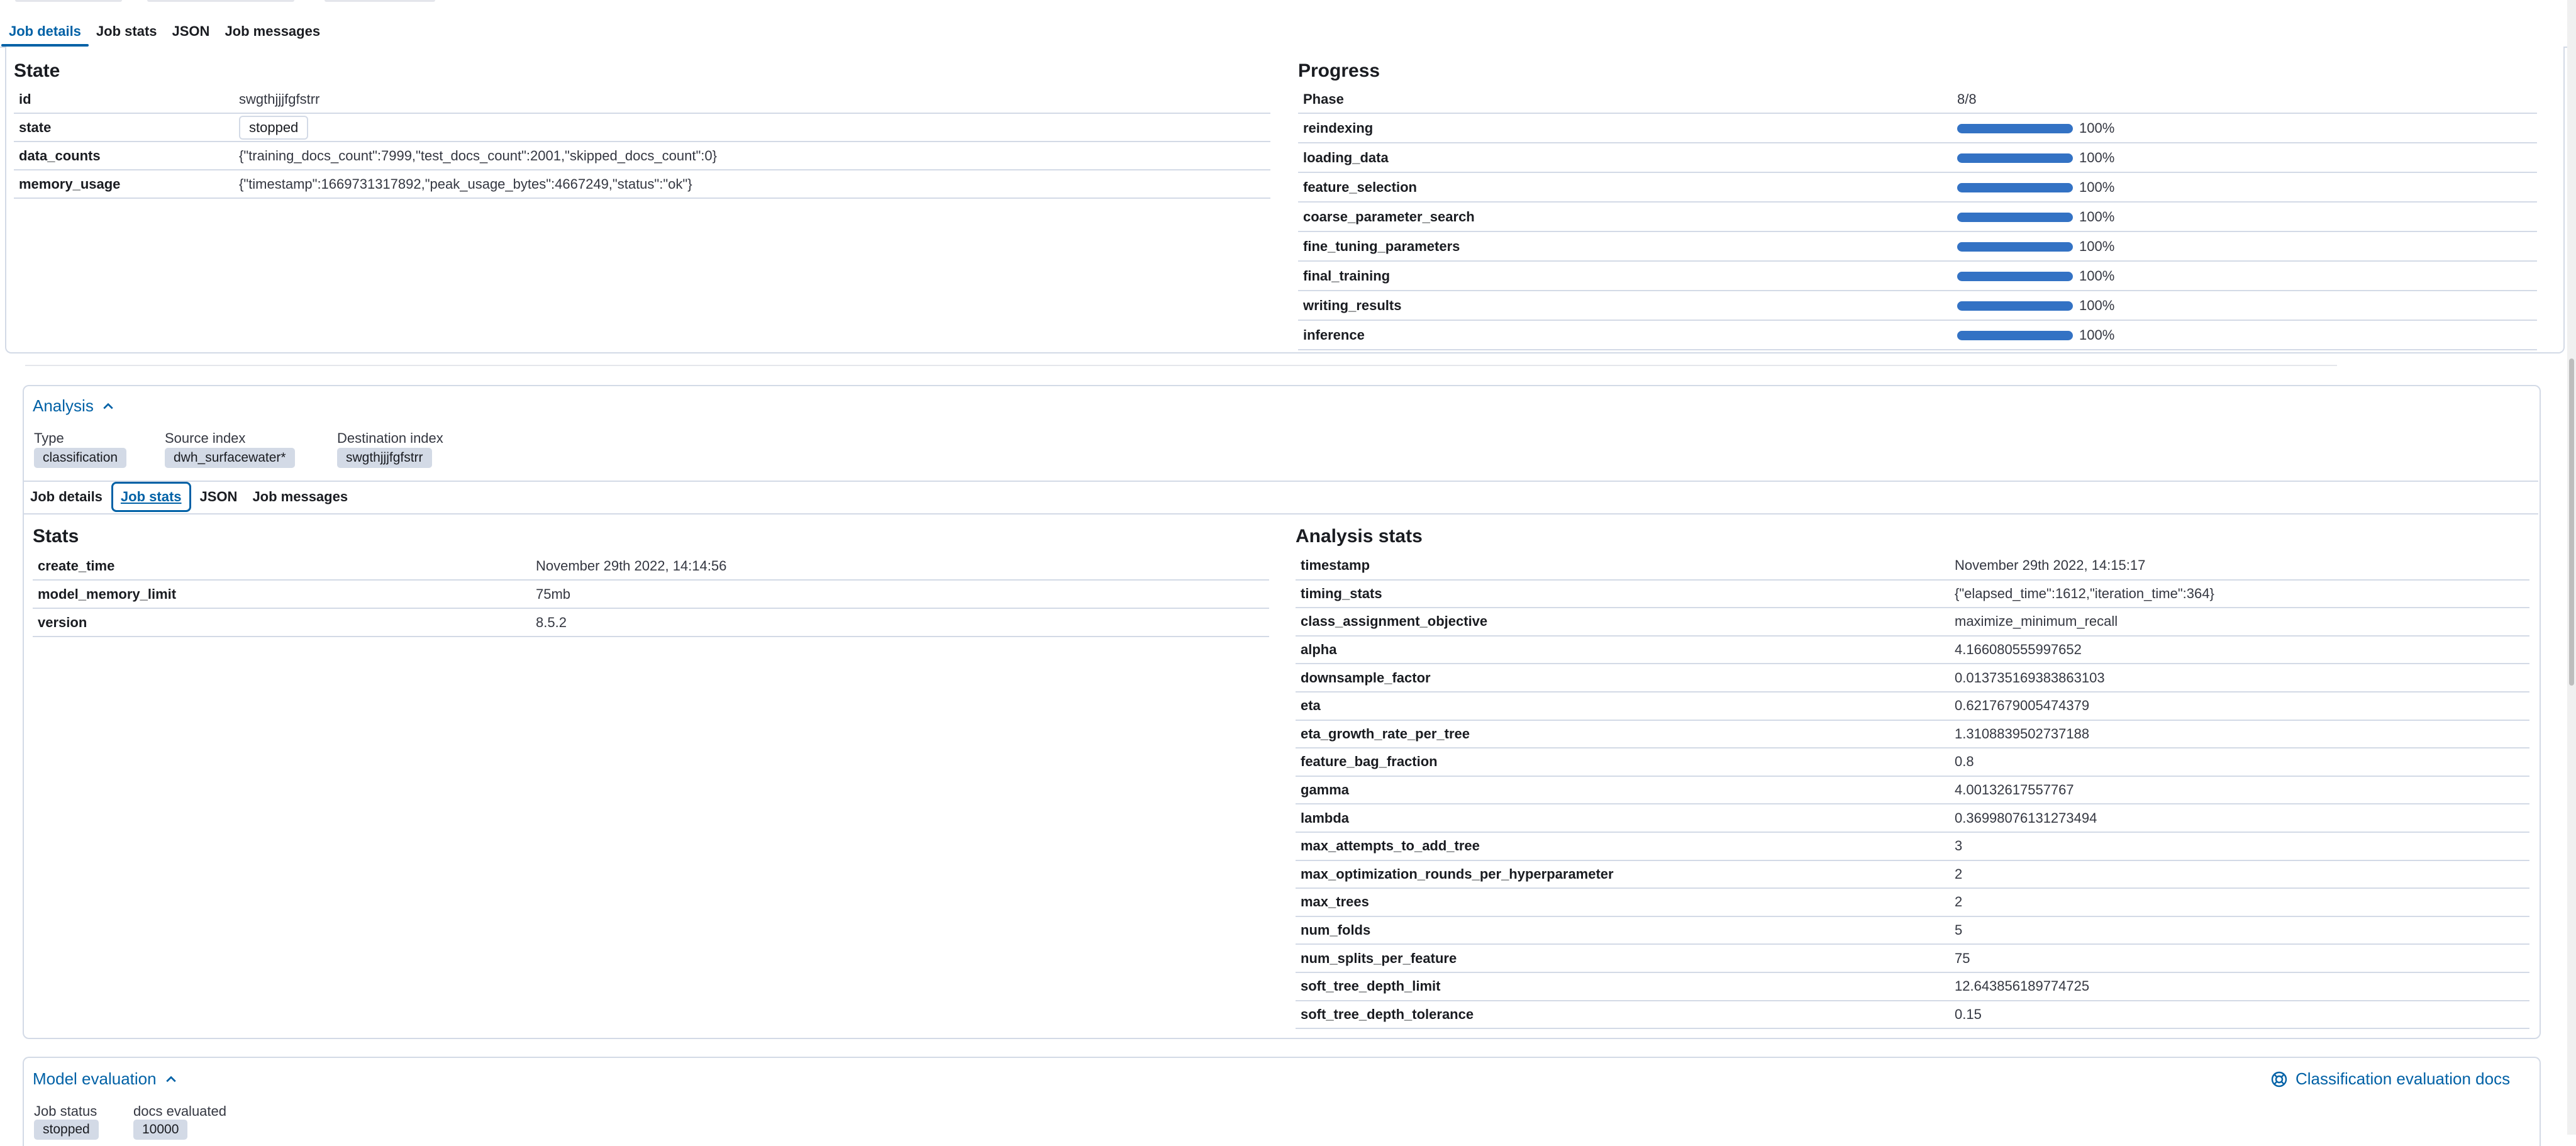  I want to click on row-key: gamma, so click(1325, 790).